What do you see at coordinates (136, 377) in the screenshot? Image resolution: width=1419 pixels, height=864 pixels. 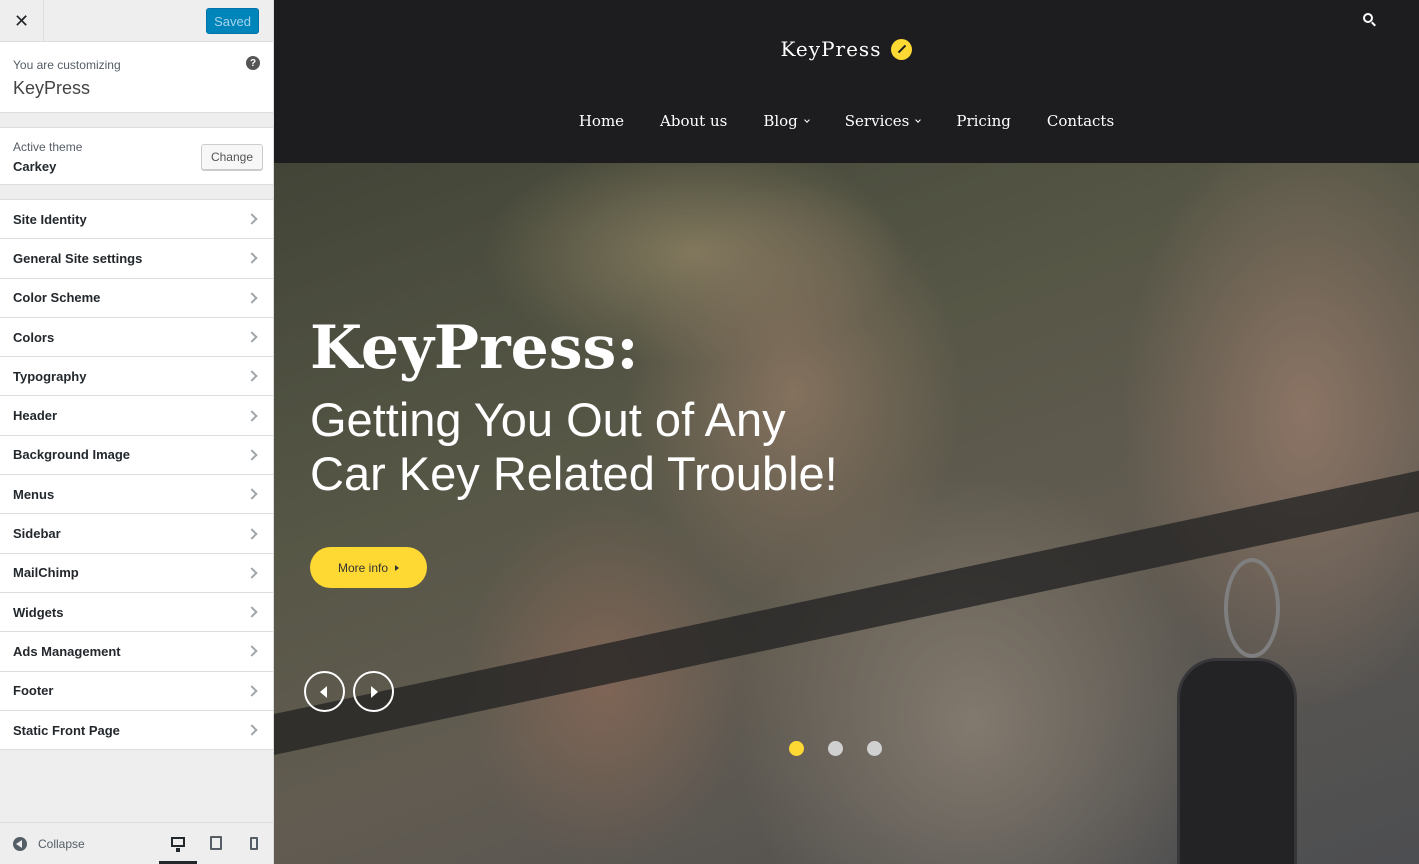 I see `panel-typography: Typography` at bounding box center [136, 377].